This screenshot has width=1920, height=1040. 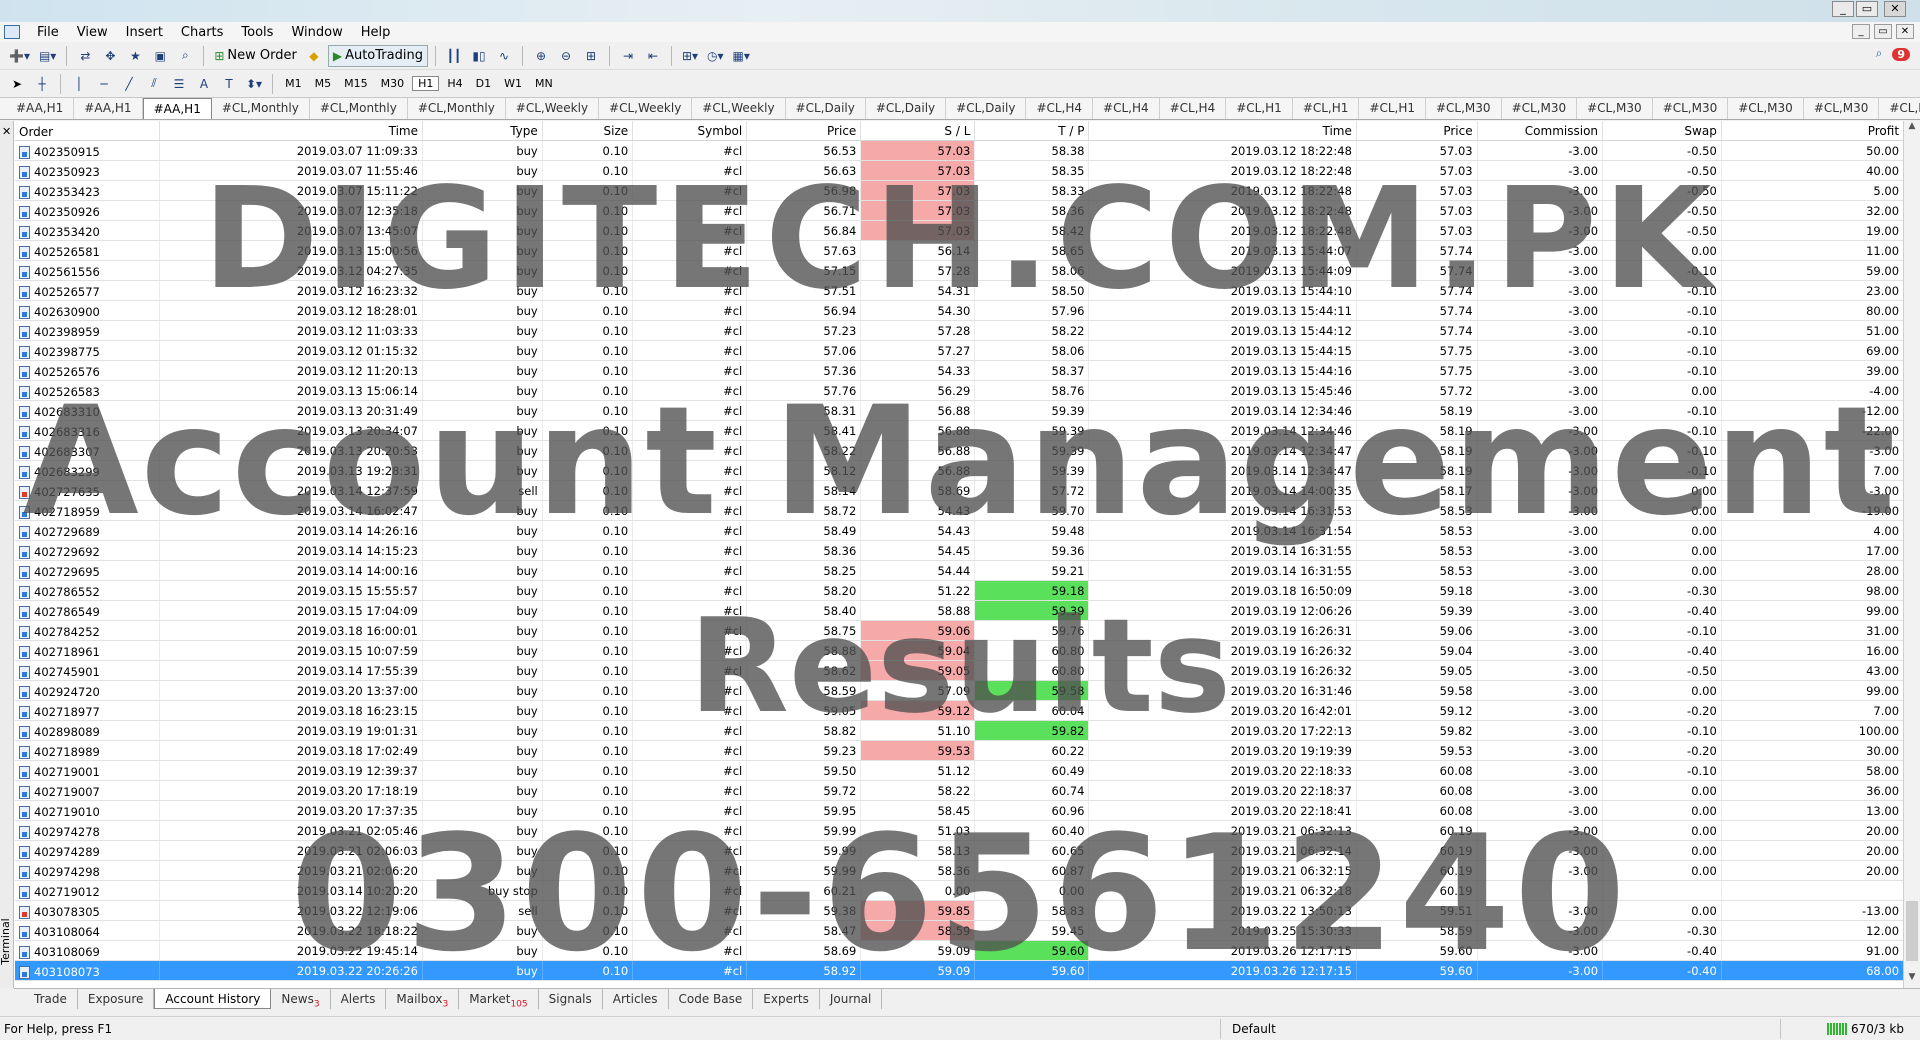 What do you see at coordinates (711, 999) in the screenshot?
I see `terminal-tab: Code Base` at bounding box center [711, 999].